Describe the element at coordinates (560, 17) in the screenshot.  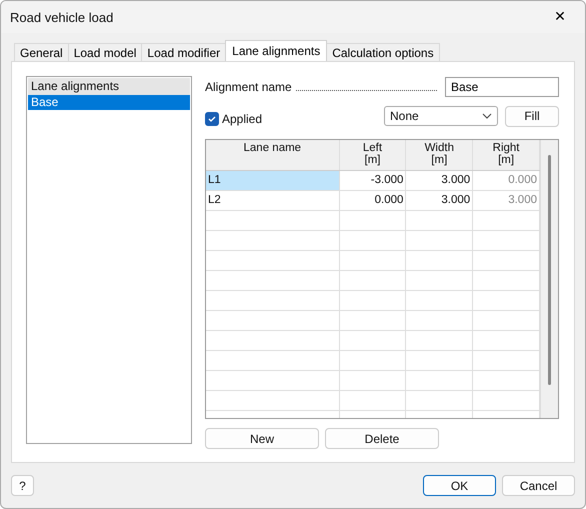
I see `close-button: ✕` at that location.